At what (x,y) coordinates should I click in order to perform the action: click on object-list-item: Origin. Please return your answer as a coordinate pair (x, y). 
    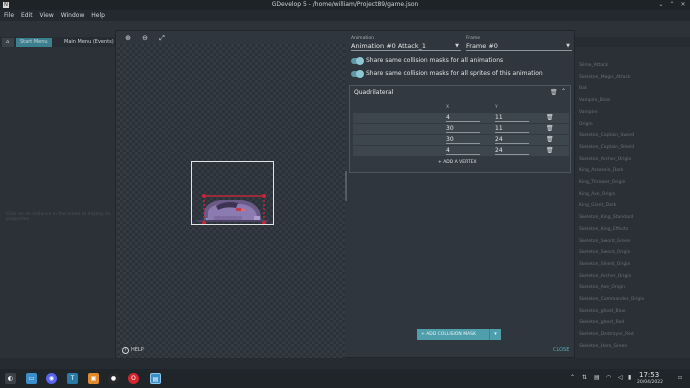
    Looking at the image, I should click on (586, 124).